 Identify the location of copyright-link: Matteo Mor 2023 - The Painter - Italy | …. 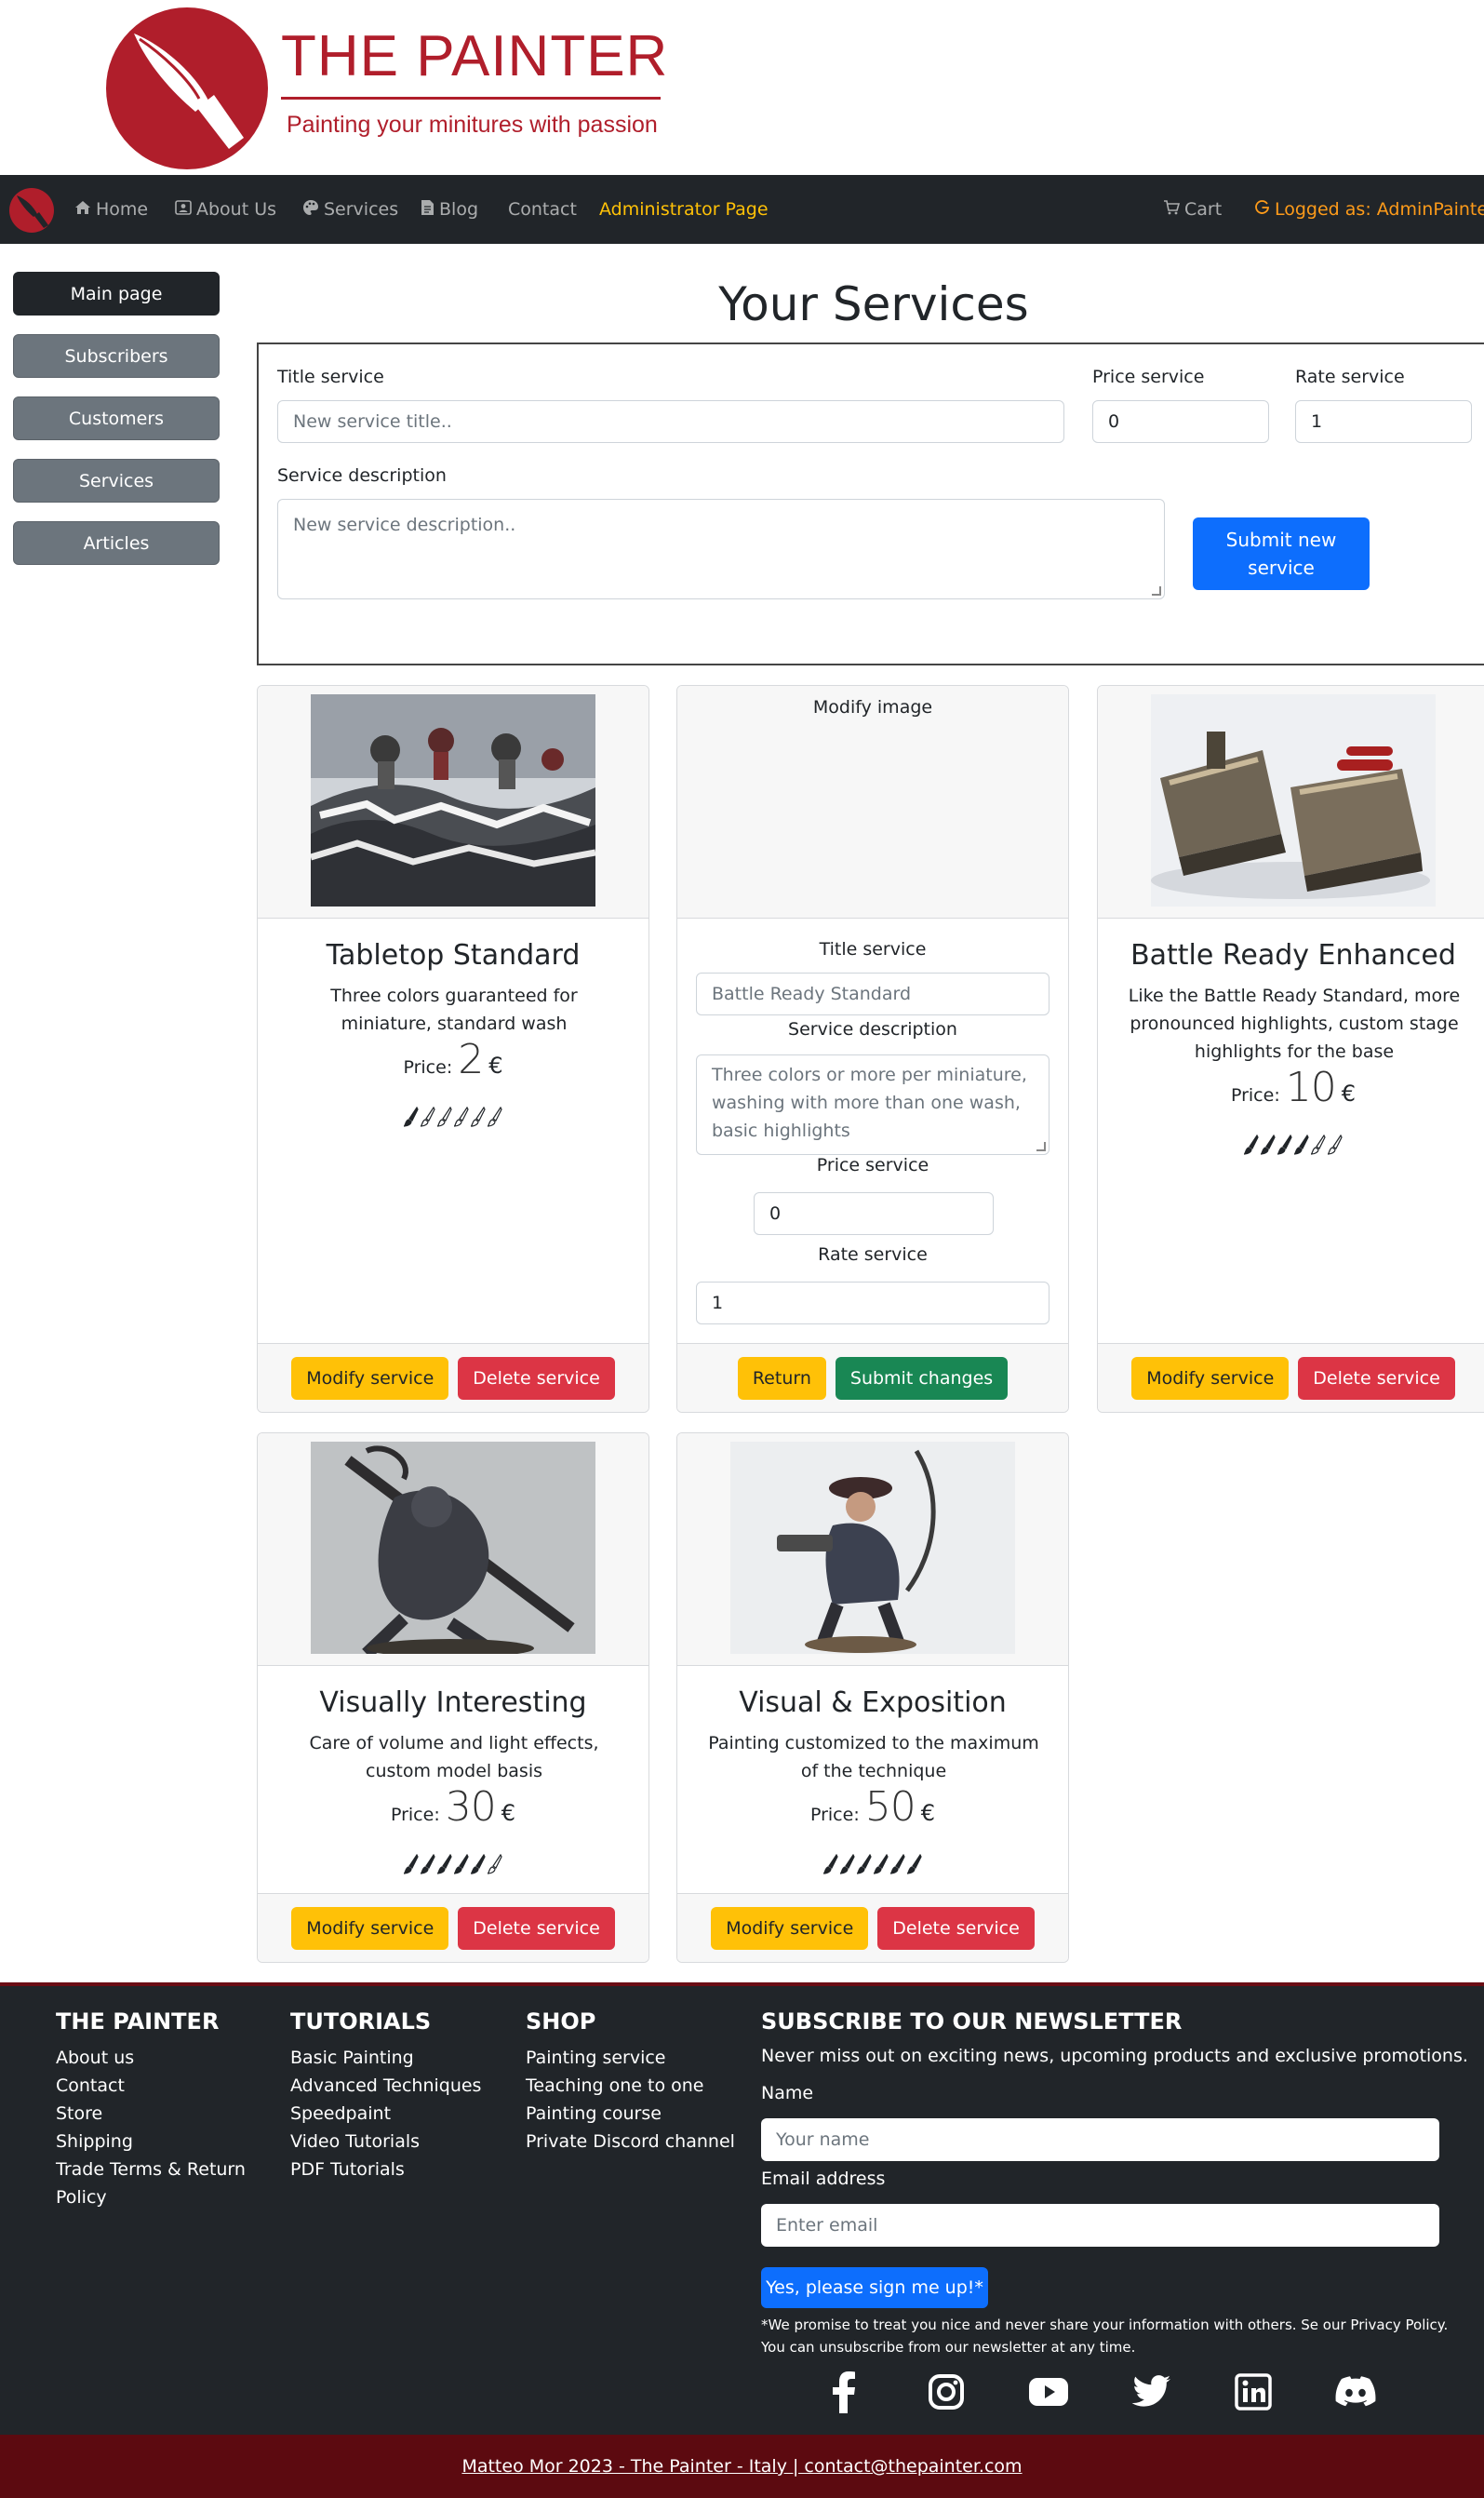
(741, 2467).